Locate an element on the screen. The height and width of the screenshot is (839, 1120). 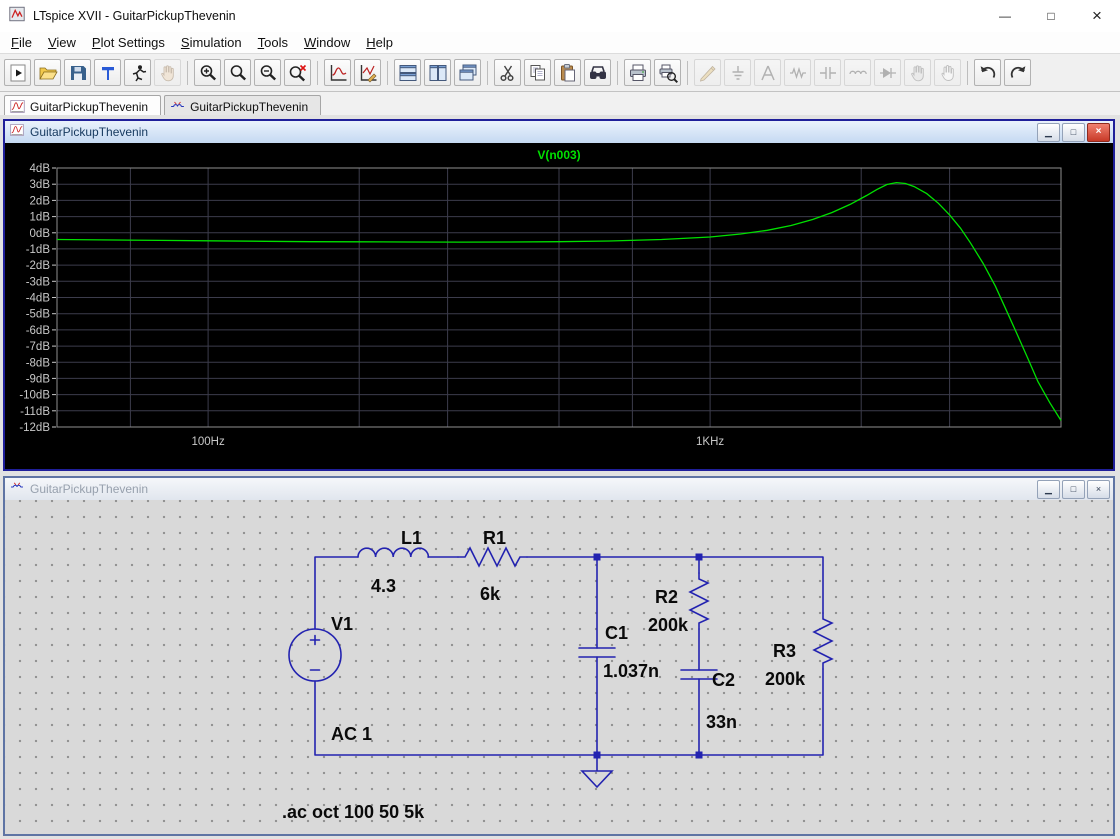
value-R2: 200k is located at coordinates (668, 625).